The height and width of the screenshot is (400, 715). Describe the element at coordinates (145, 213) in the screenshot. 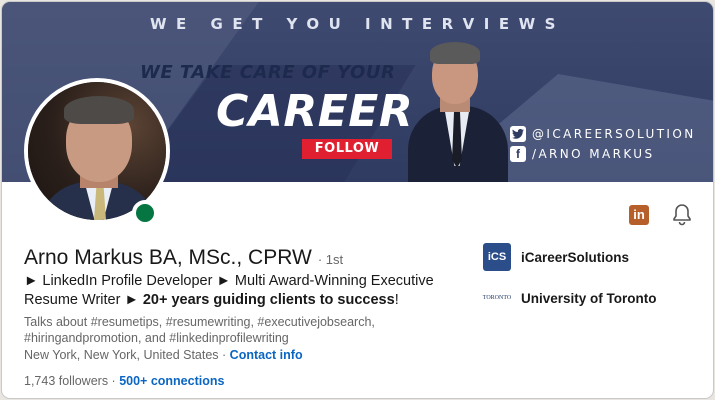

I see `online-status-dot` at that location.